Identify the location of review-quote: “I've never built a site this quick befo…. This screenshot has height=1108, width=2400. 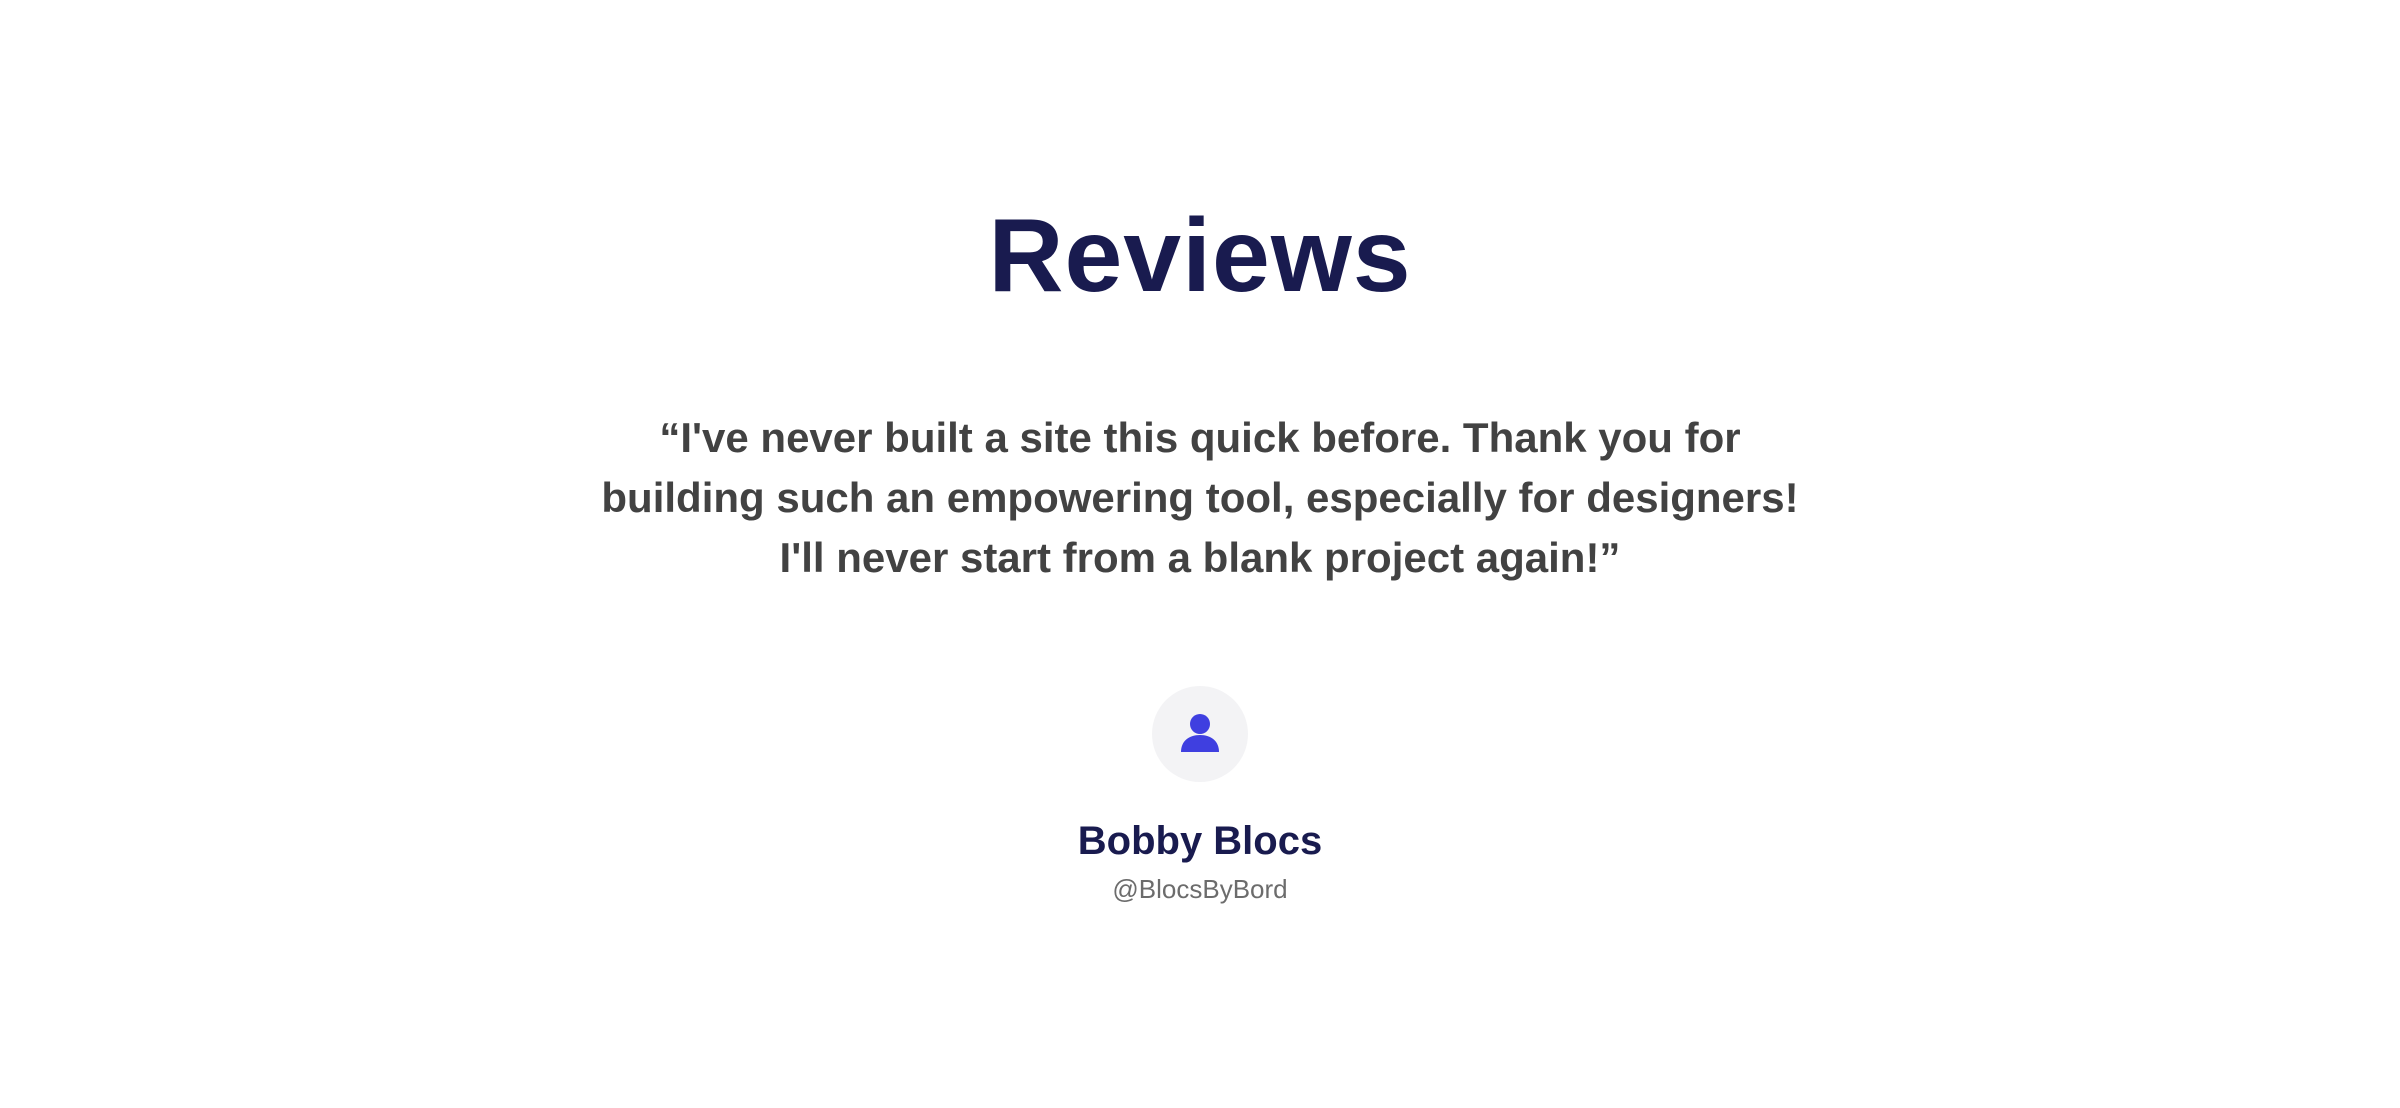
(1200, 497).